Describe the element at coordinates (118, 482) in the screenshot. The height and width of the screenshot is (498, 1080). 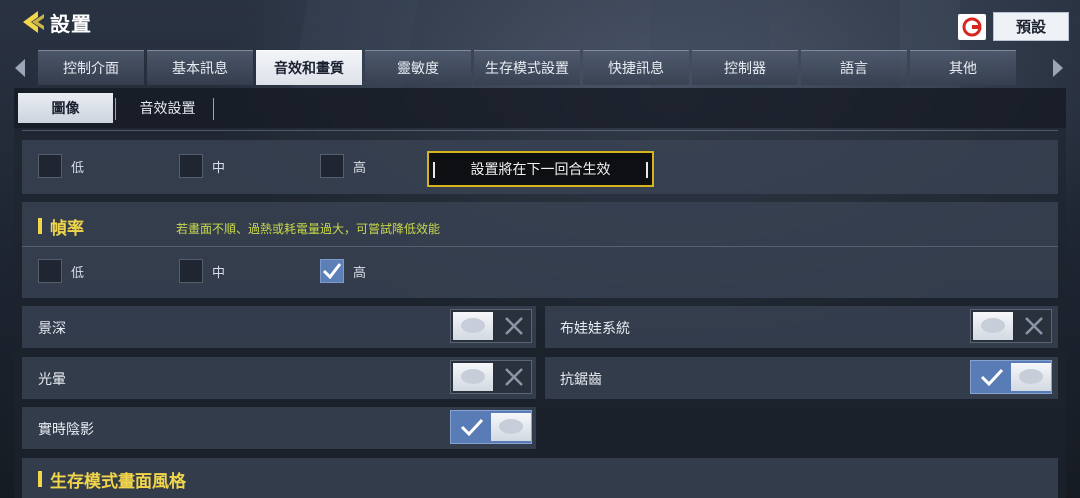
I see `survival-style-title: 生存模式畫面風格` at that location.